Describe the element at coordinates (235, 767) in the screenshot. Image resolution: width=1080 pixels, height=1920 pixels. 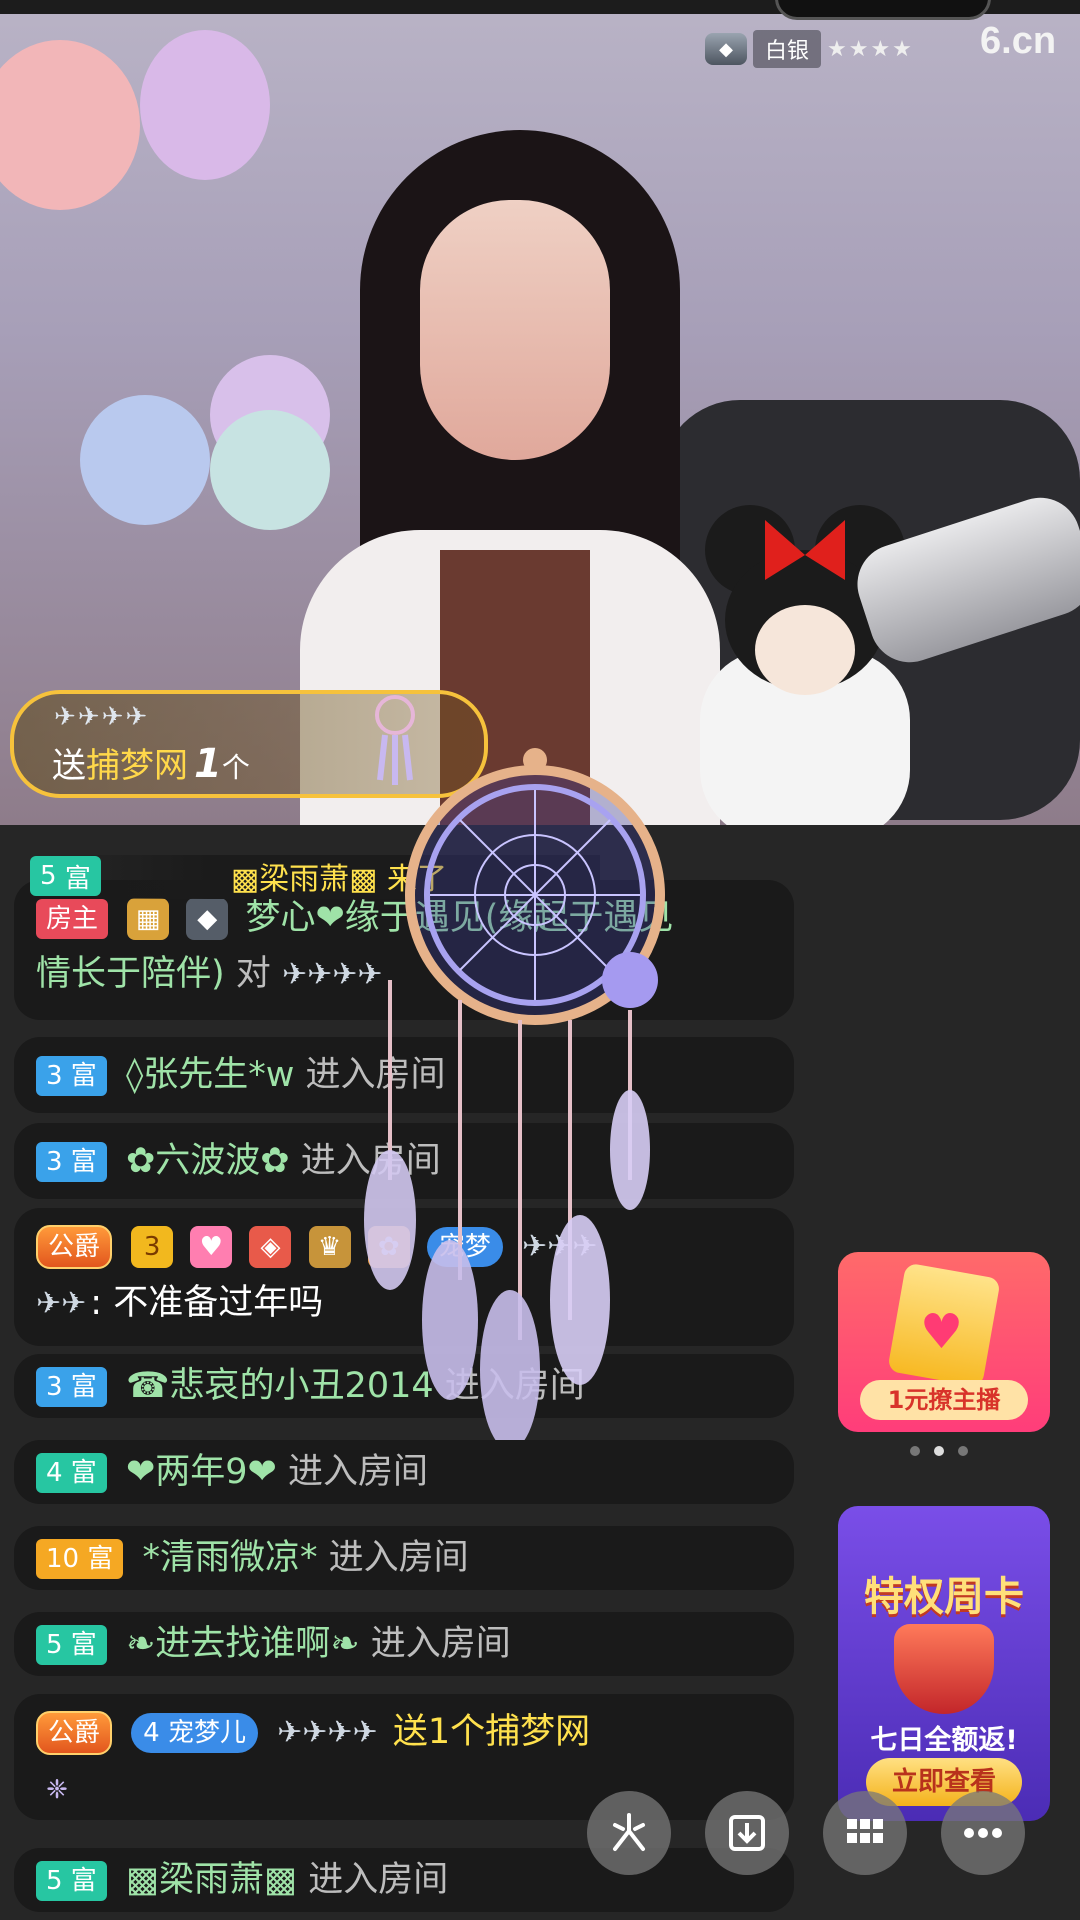
I see `gift-unit: 个` at that location.